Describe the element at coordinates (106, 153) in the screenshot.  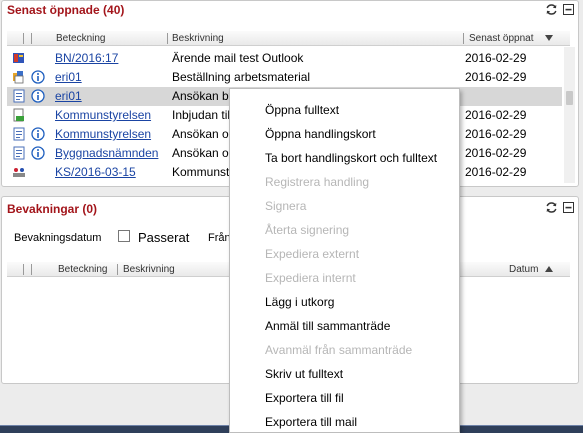
I see `row-designation-link: Byggnadsnämnden` at that location.